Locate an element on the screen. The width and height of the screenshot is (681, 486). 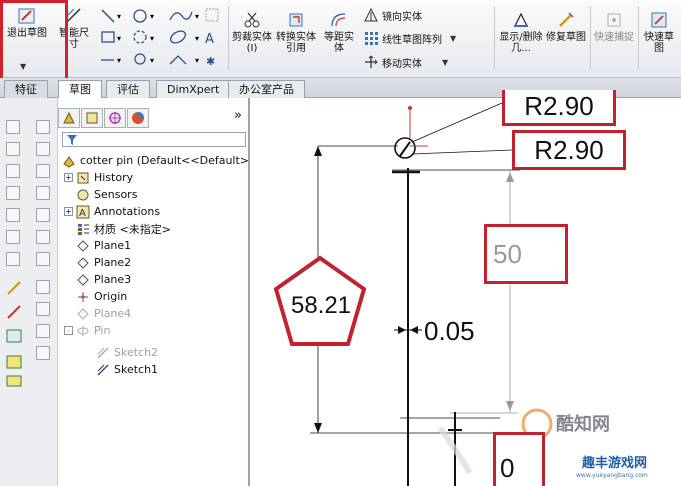
relations-icon is located at coordinates (521, 19).